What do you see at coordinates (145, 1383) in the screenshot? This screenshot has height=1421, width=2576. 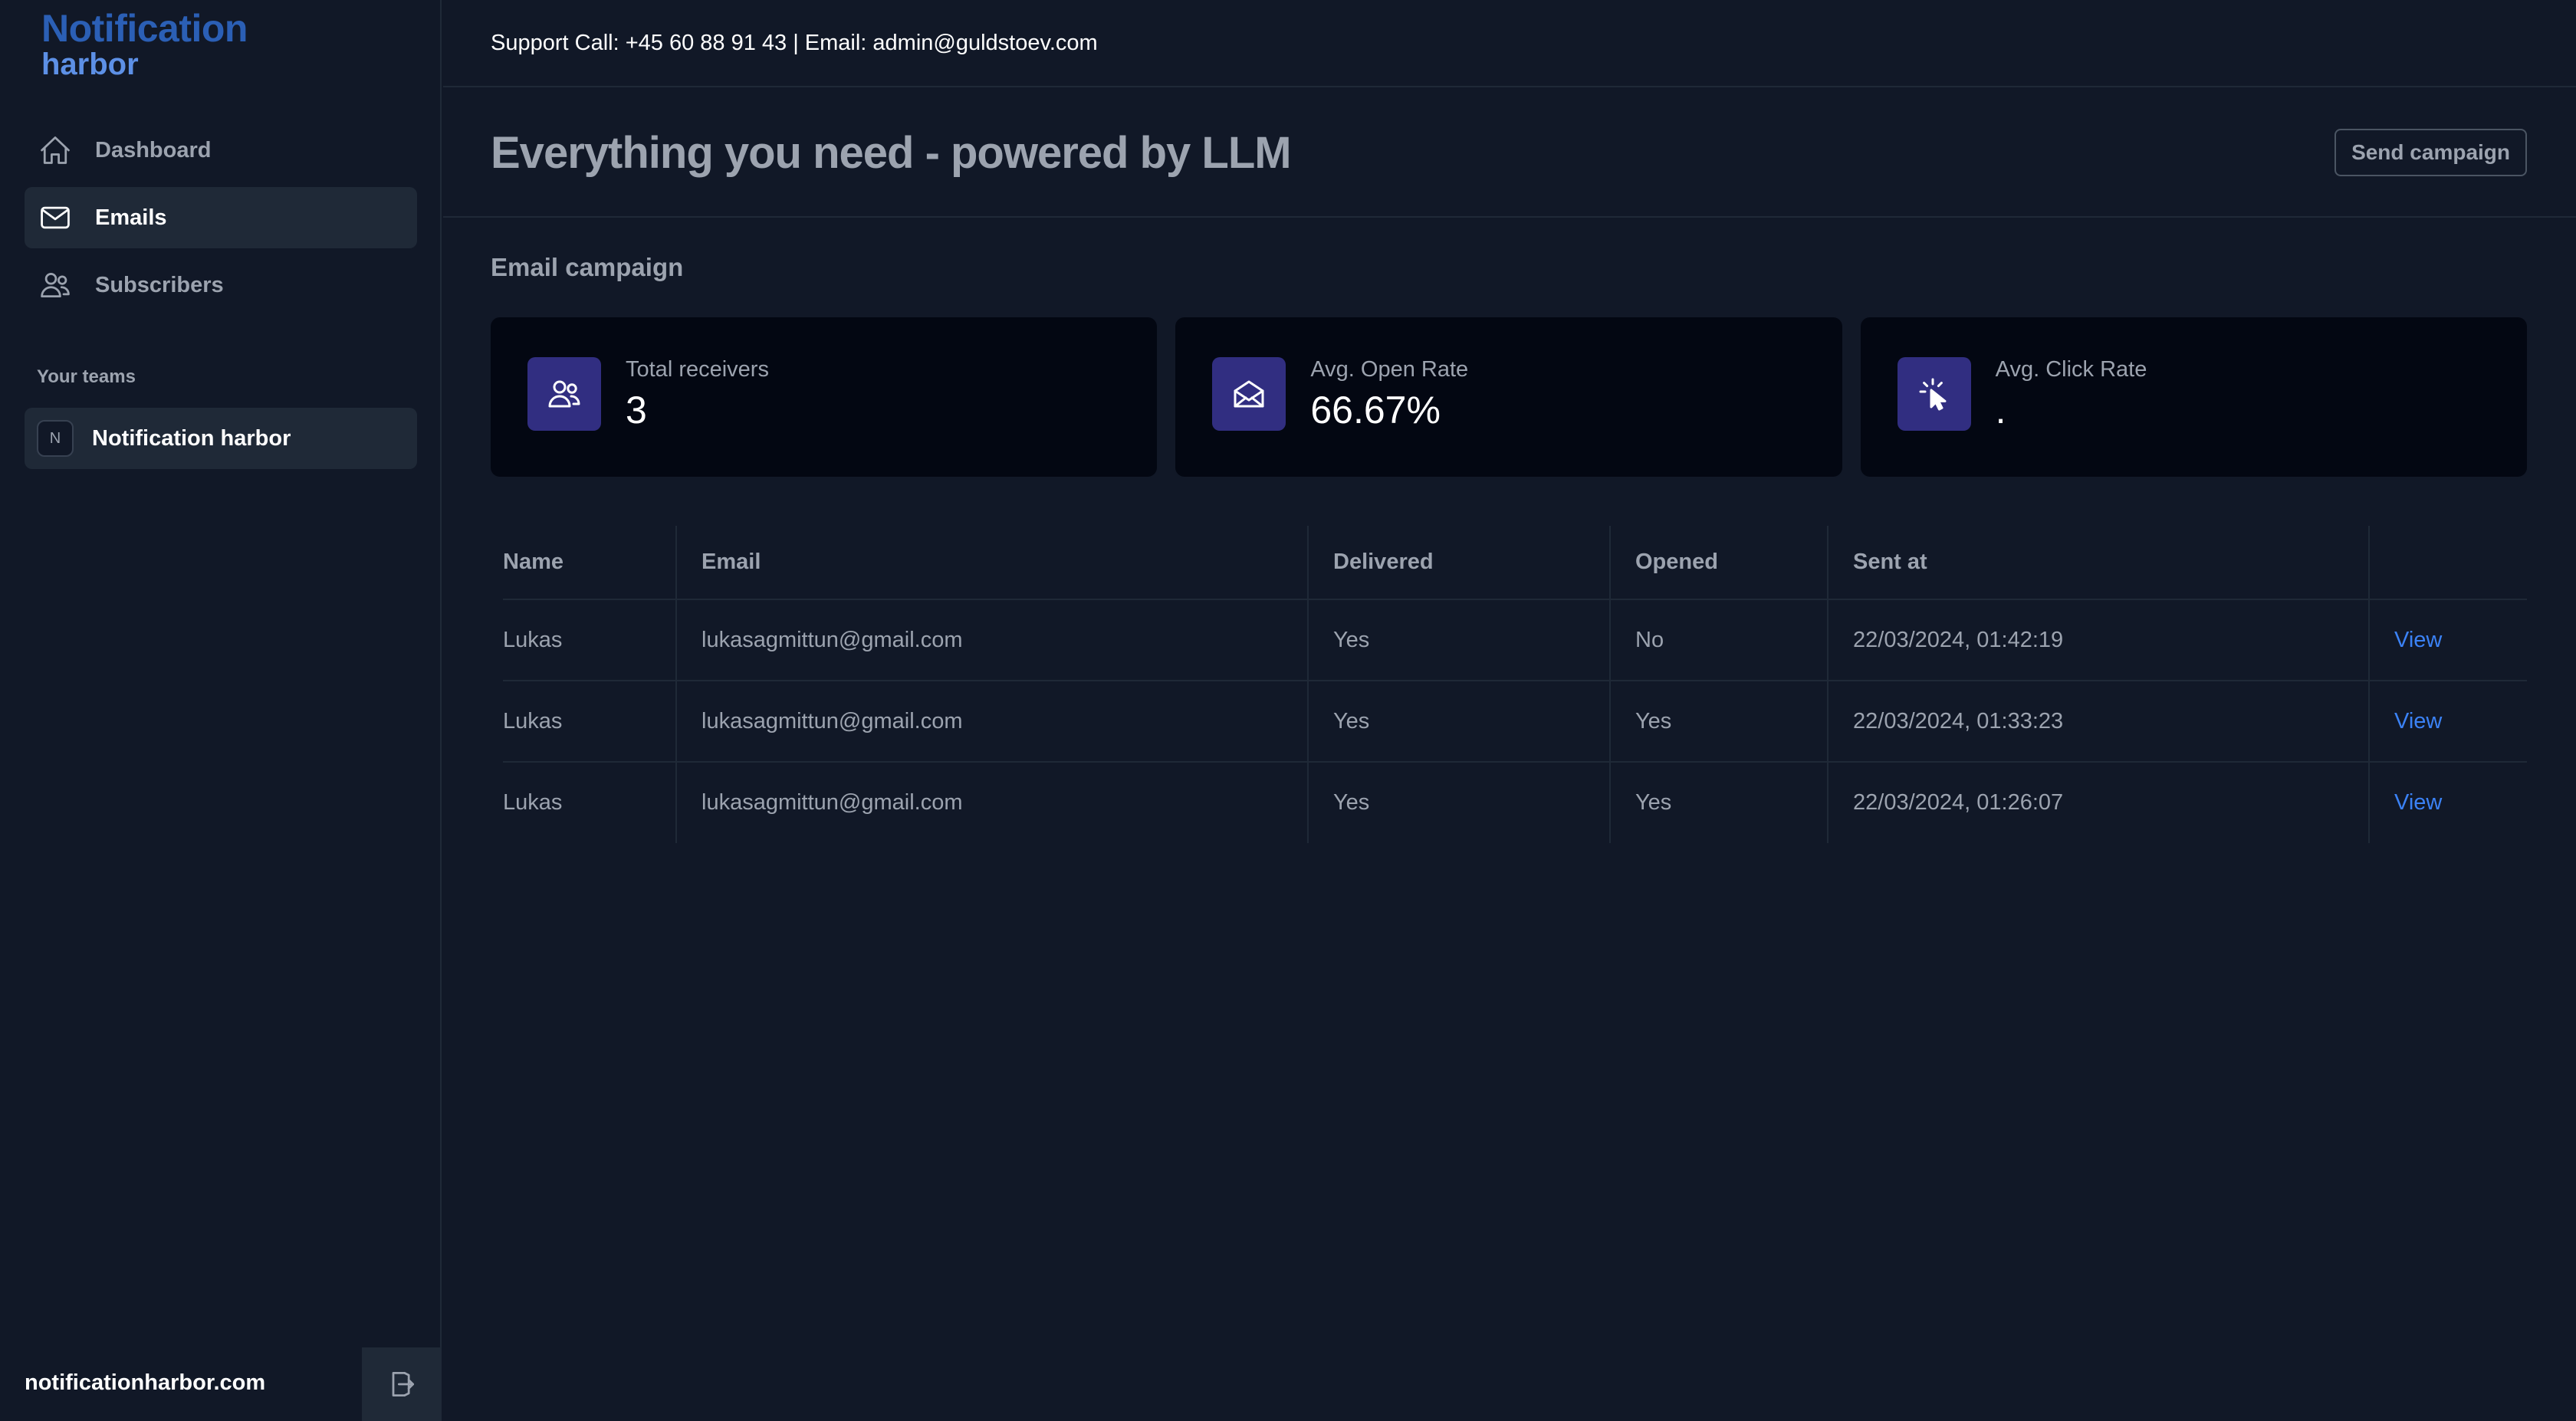 I see `site-link: notificationharbor.com` at bounding box center [145, 1383].